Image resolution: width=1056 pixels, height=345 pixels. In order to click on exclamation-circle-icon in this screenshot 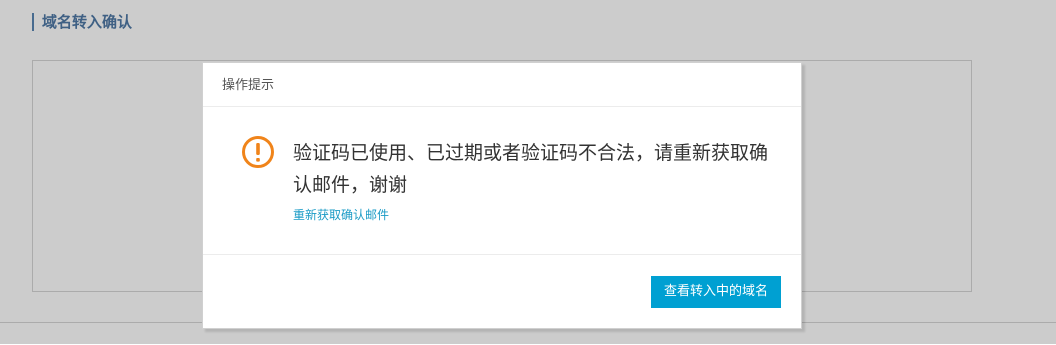, I will do `click(258, 152)`.